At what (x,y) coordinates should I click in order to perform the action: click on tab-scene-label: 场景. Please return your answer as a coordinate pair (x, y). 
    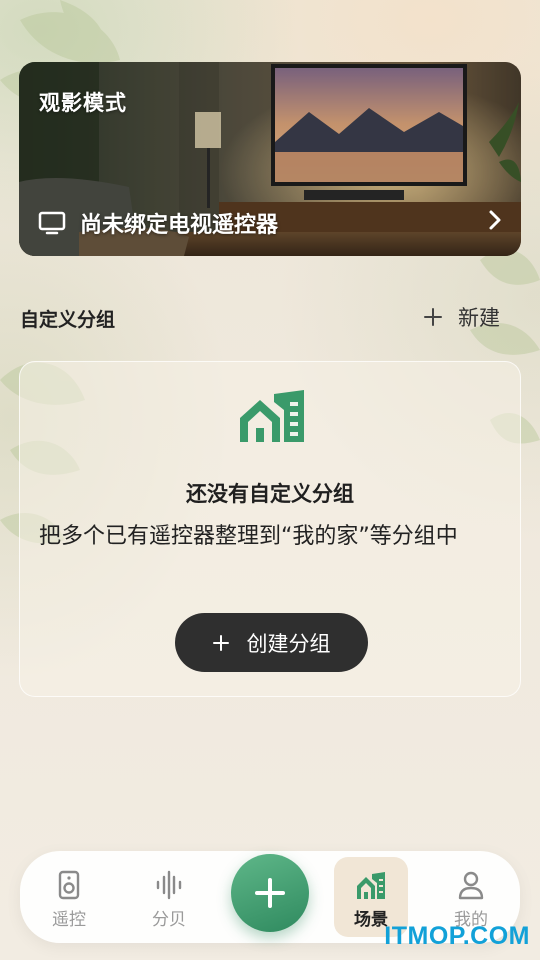
    Looking at the image, I should click on (371, 920).